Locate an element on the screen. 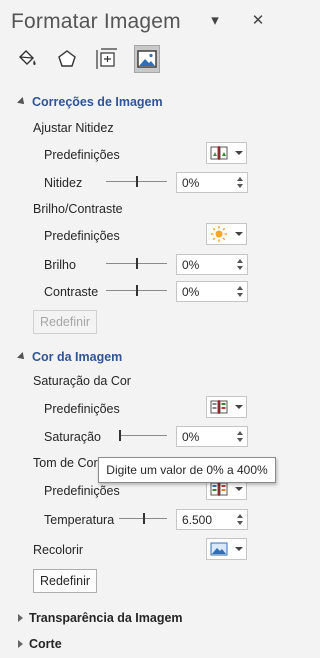  temperature-value: 6.500 is located at coordinates (197, 520).